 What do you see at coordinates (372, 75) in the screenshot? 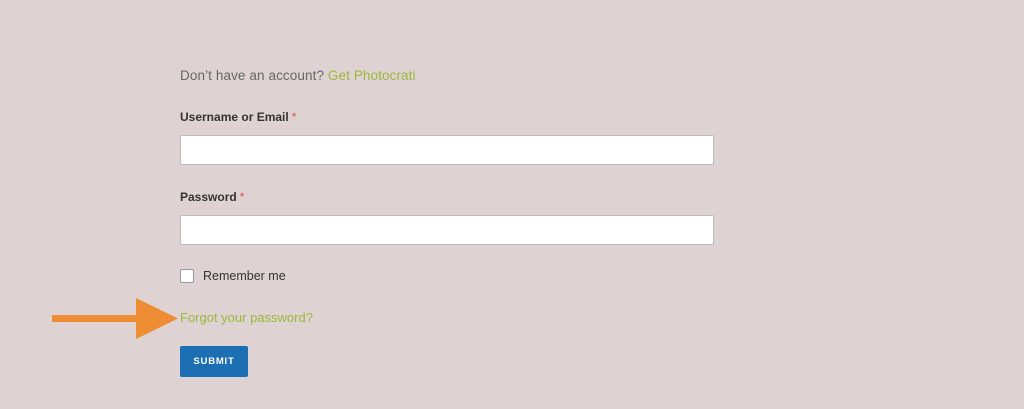
I see `get-photocrati-link: Get Photocrati` at bounding box center [372, 75].